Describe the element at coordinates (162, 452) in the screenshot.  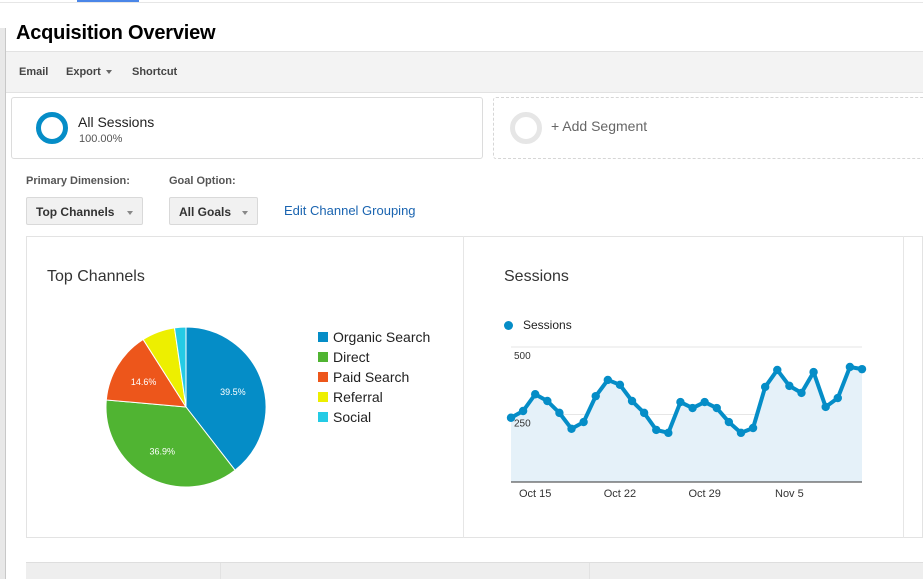
I see `pie-data-label: 36.9%` at that location.